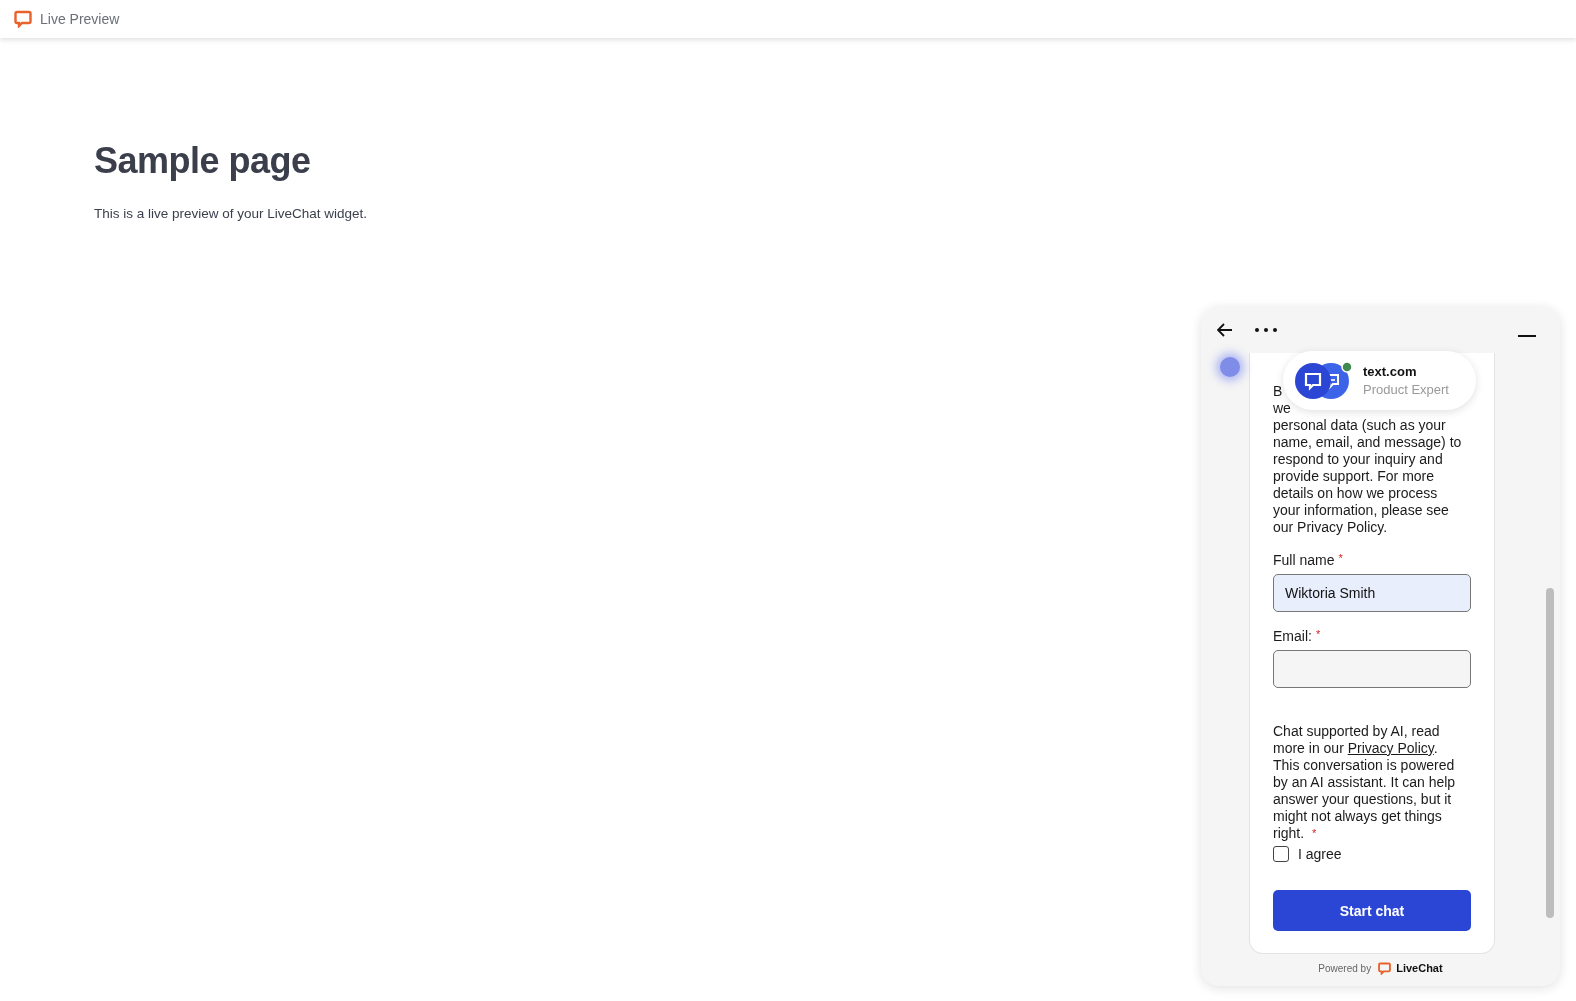 Image resolution: width=1576 pixels, height=1001 pixels. I want to click on brand-name: LiveChat, so click(1419, 968).